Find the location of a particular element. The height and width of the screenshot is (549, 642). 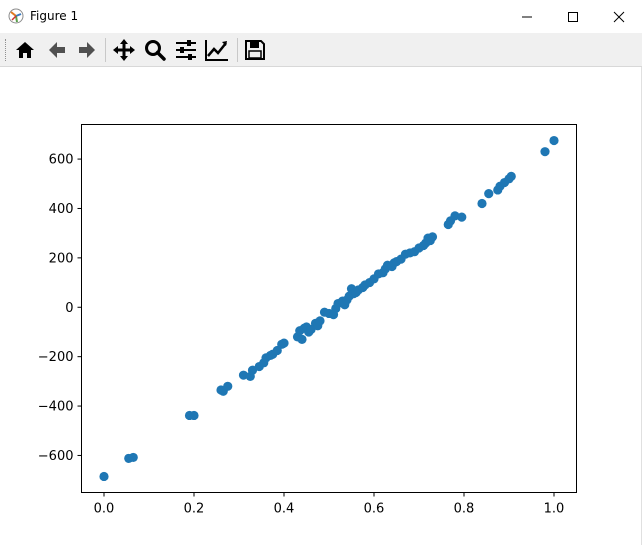

save-button is located at coordinates (255, 50).